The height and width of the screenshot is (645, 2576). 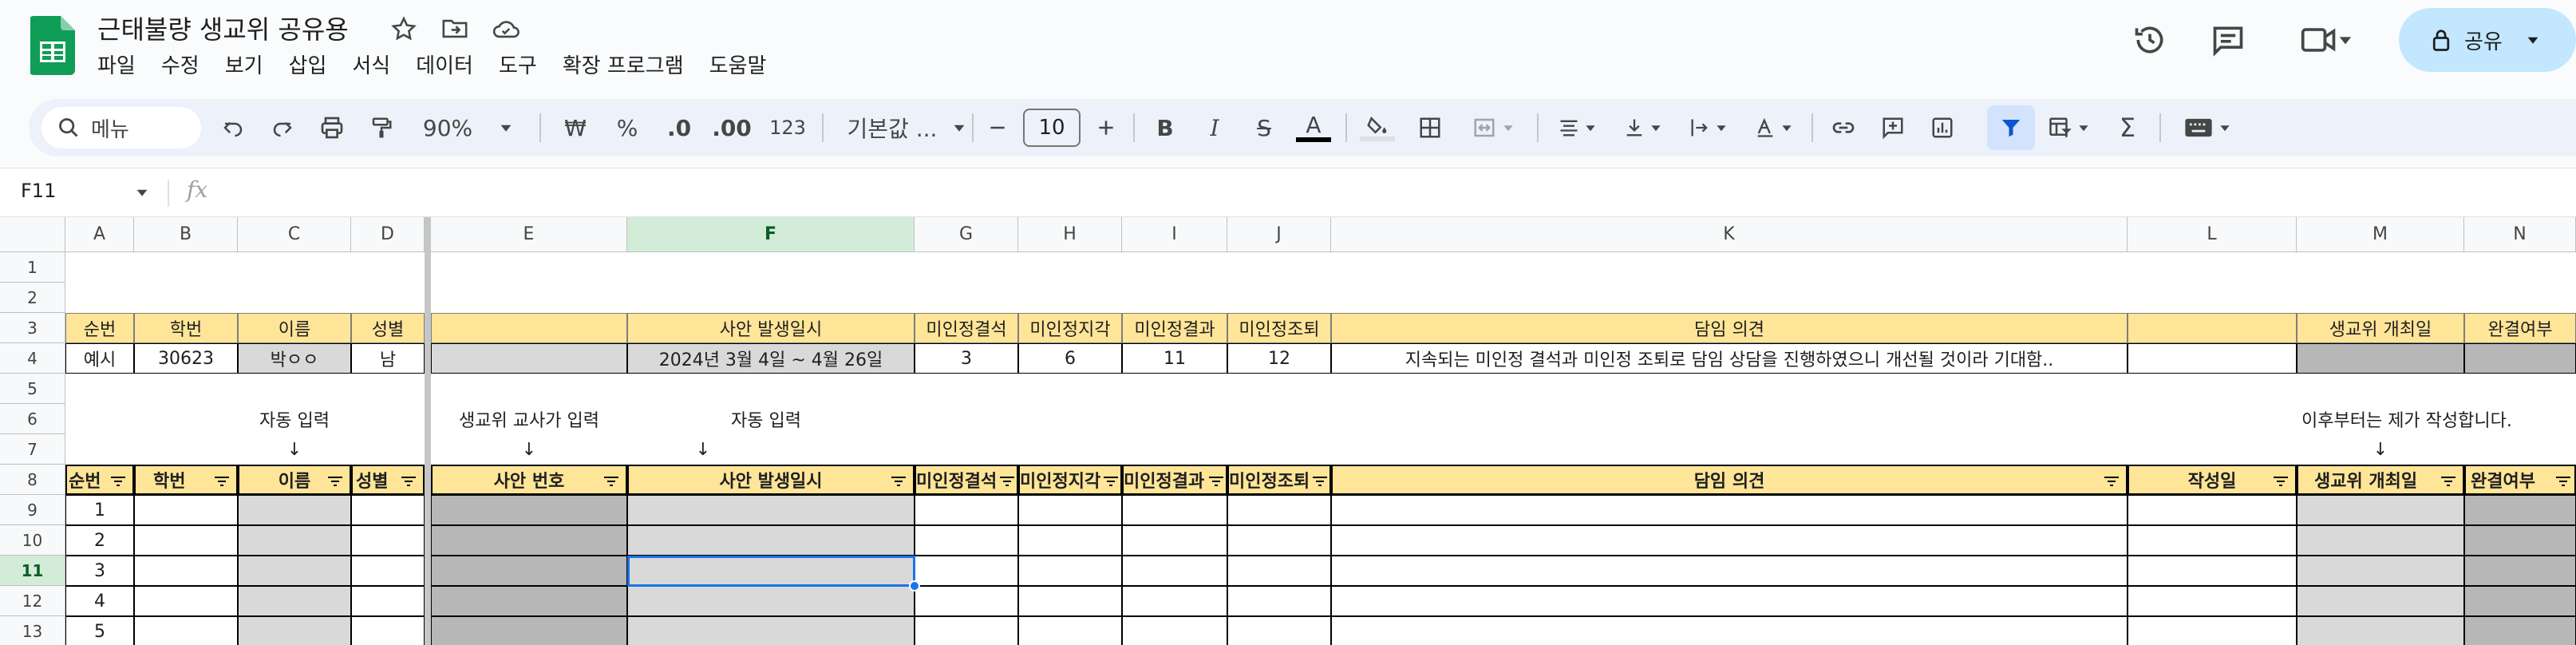 I want to click on cell-h4: 6, so click(x=1070, y=359).